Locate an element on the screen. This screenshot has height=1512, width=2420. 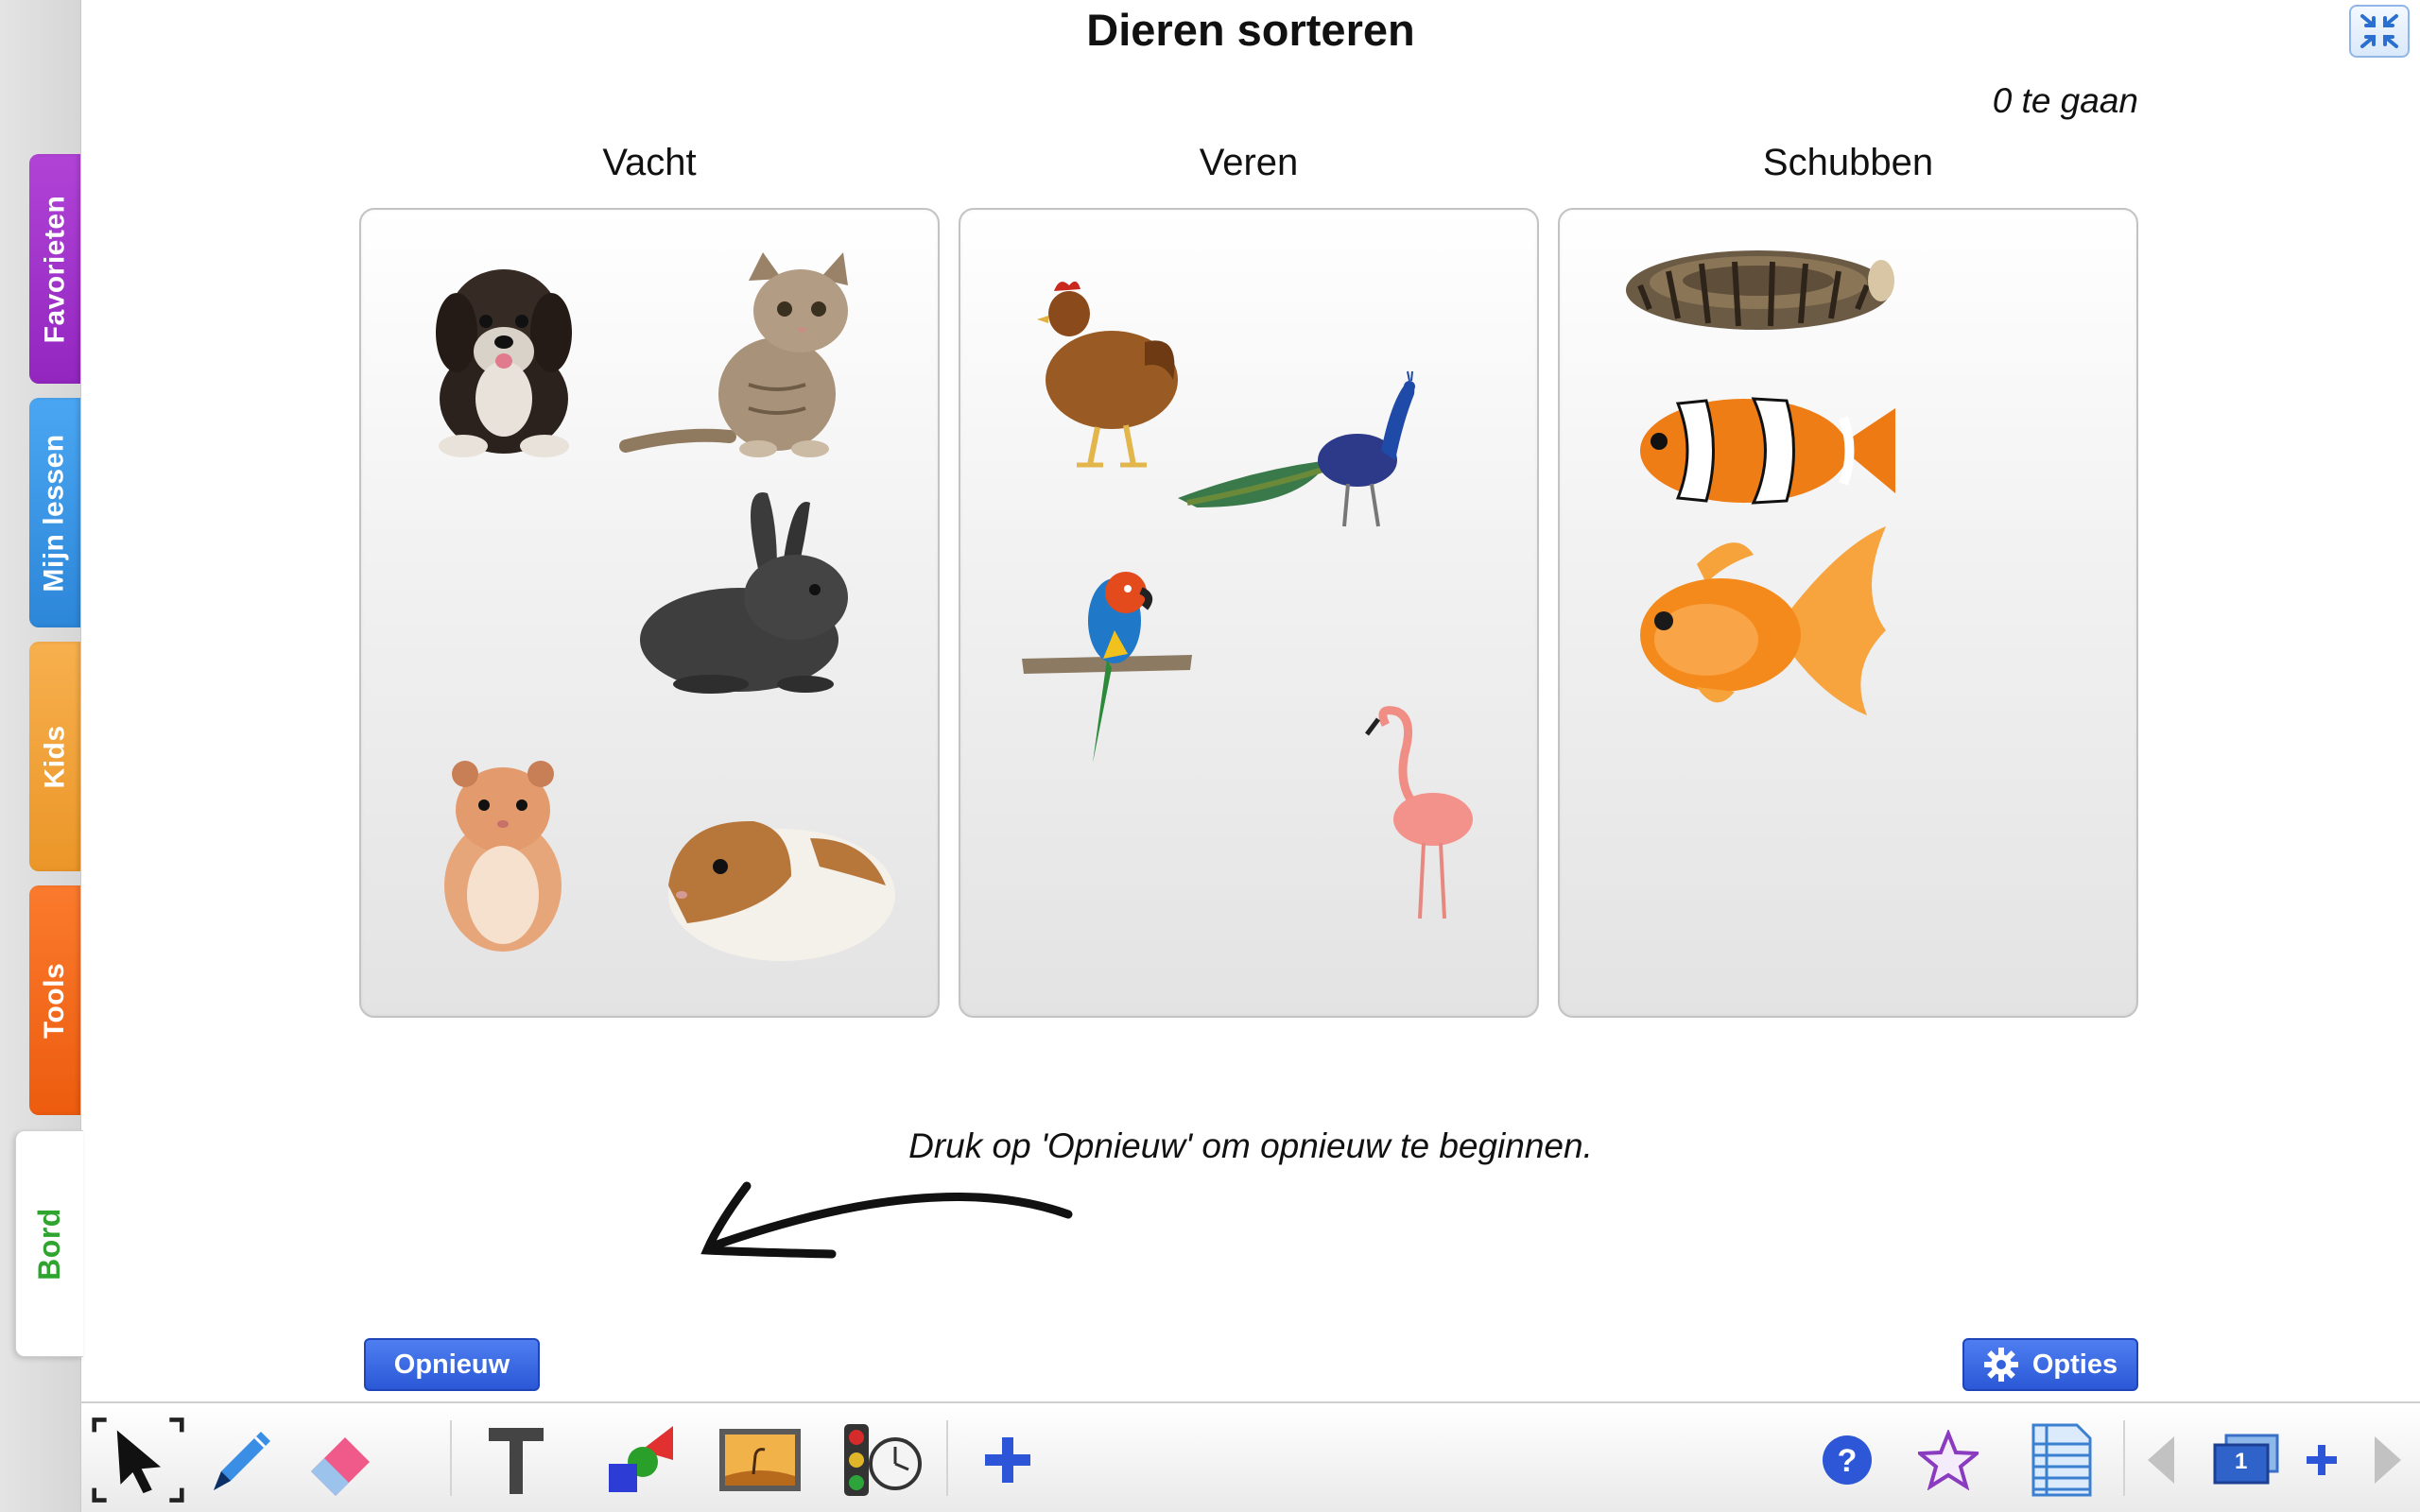
opties-button: Opties is located at coordinates (2050, 1364).